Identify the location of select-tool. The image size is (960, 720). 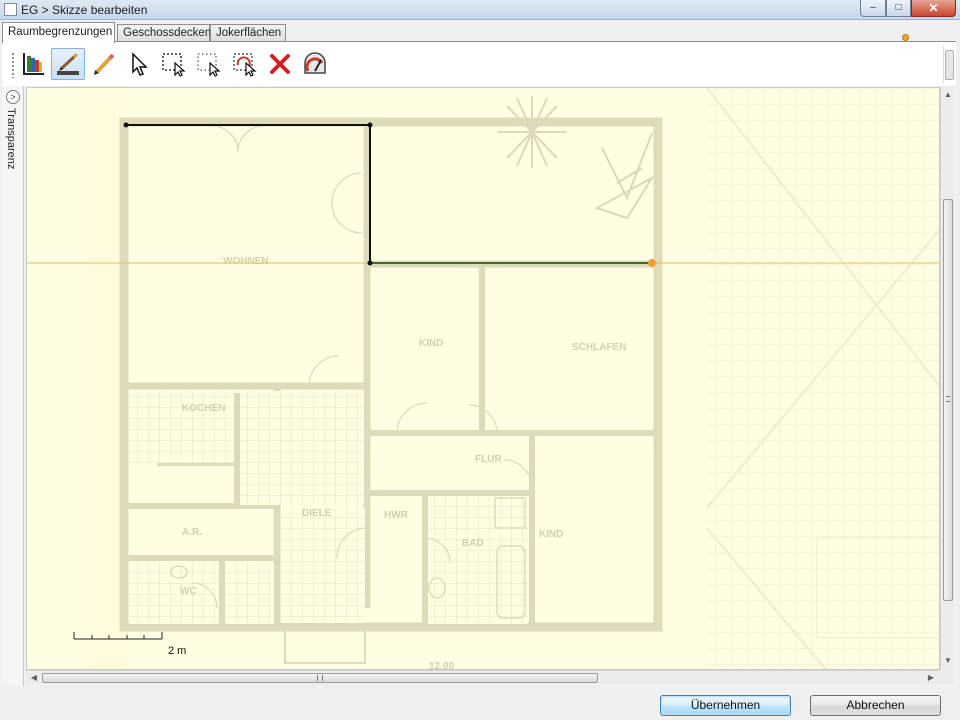
(139, 64).